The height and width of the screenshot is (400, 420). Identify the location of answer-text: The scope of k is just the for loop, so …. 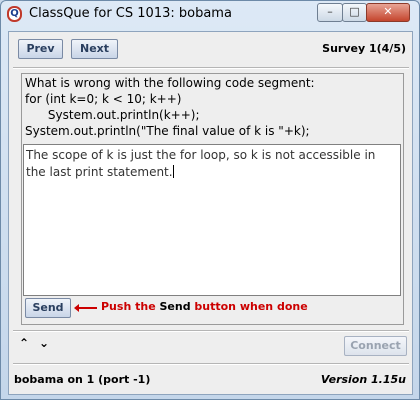
(212, 164).